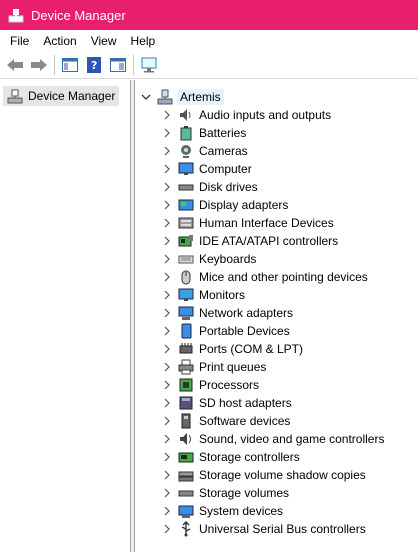 This screenshot has height=552, width=418. I want to click on toolbar-separator, so click(54, 64).